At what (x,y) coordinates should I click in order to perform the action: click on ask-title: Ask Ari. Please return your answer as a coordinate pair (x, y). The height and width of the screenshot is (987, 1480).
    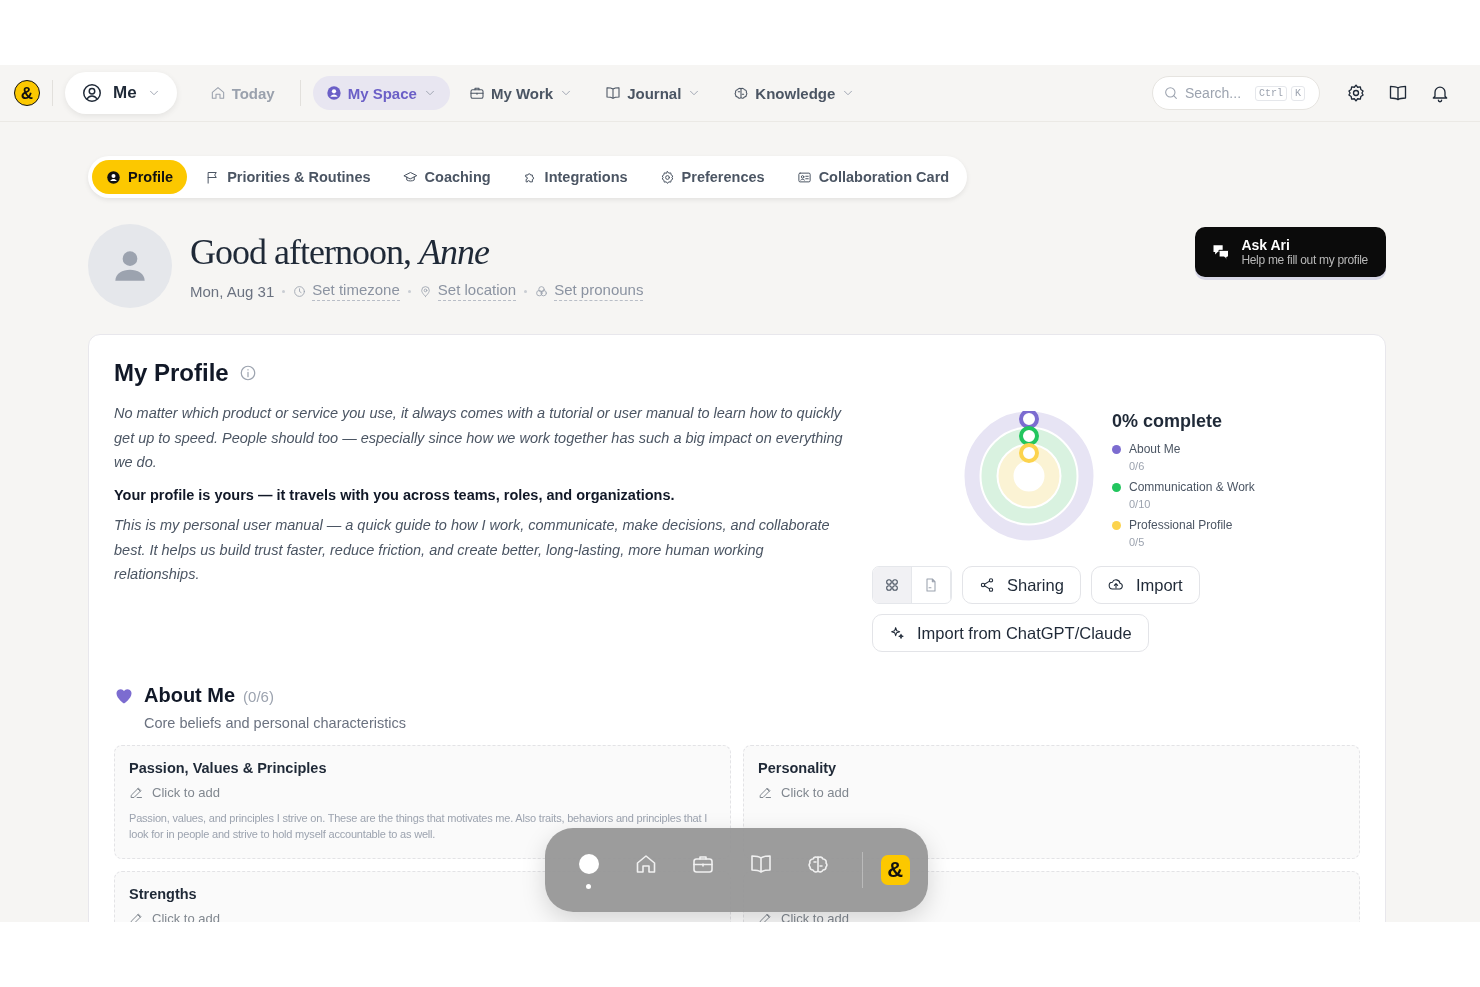
    Looking at the image, I should click on (1266, 245).